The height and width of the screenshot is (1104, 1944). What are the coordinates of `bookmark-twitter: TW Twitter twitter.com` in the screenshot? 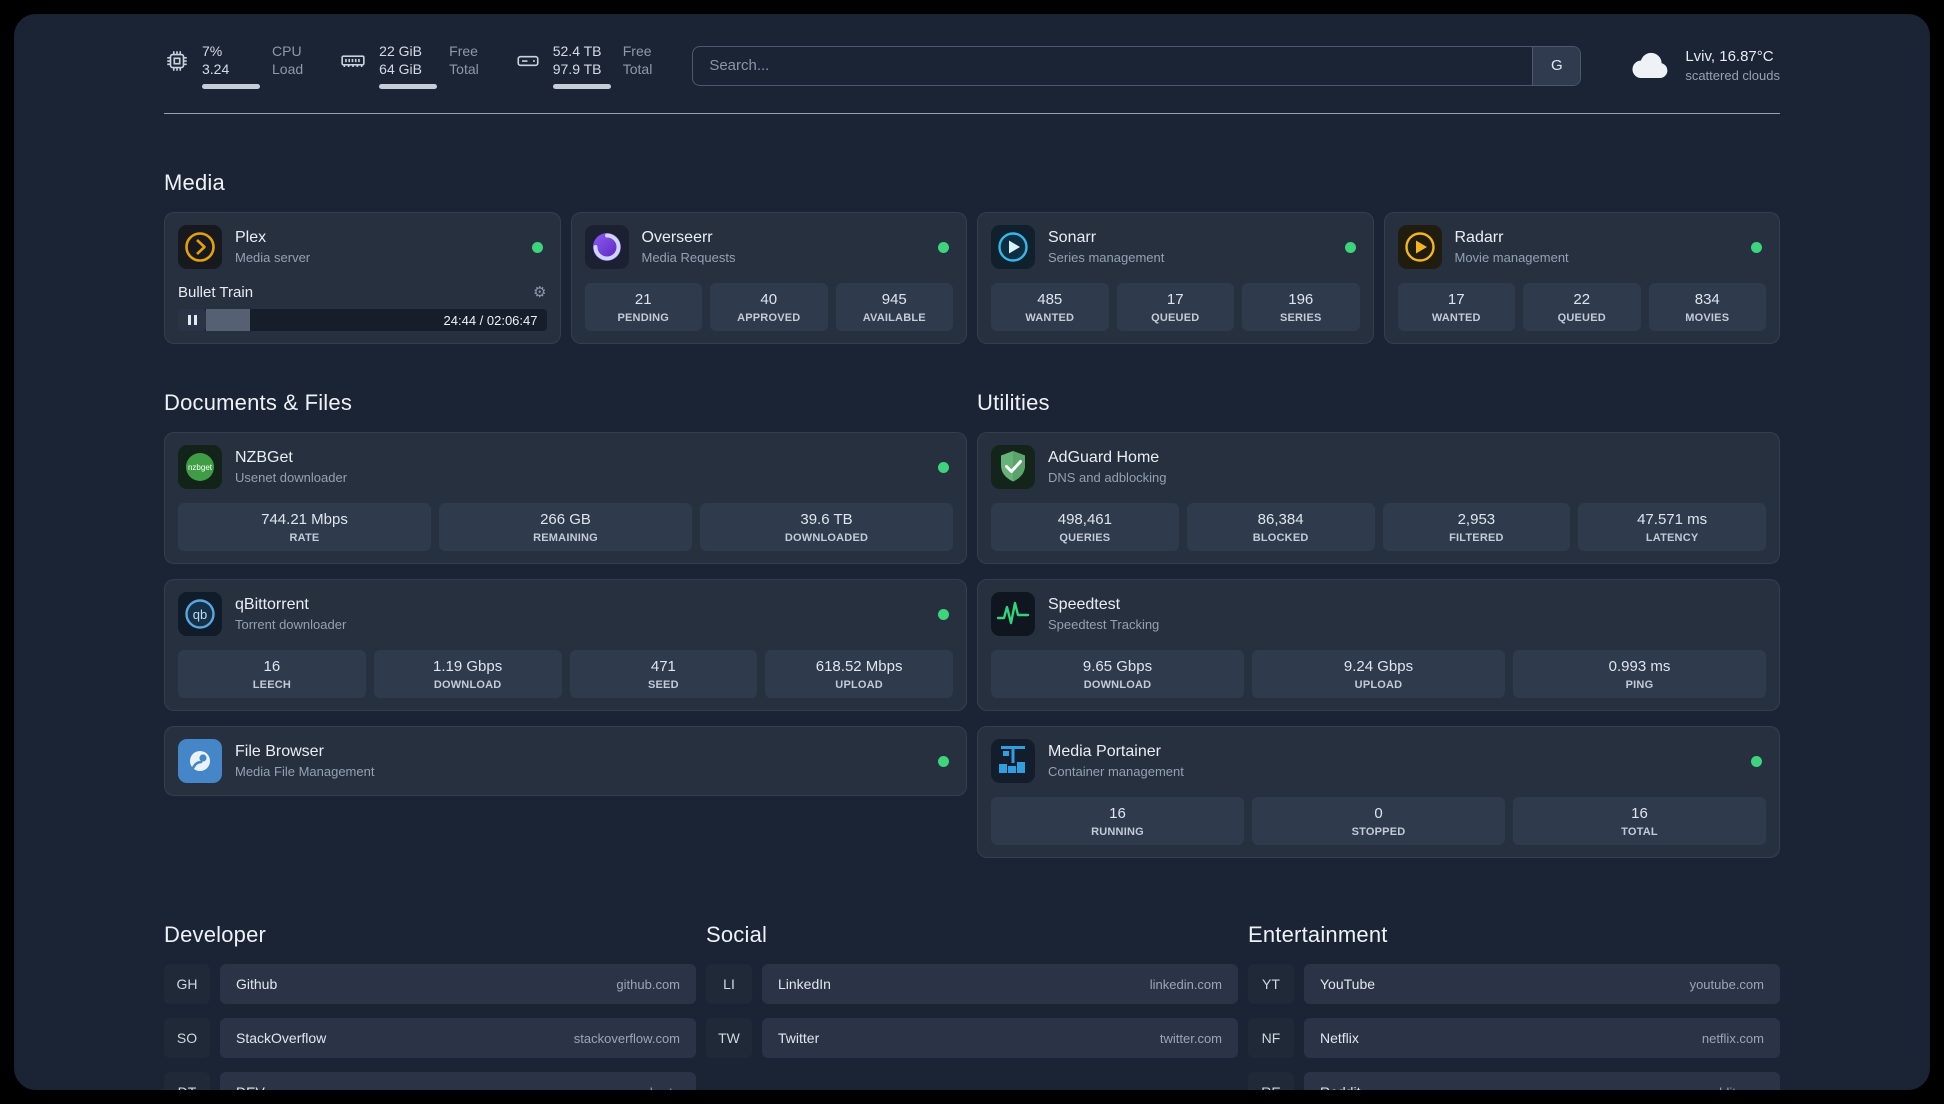 It's located at (972, 1038).